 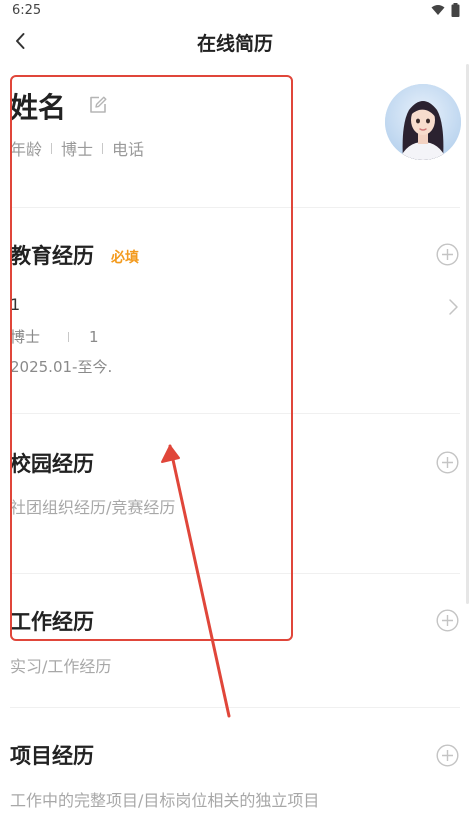 I want to click on wifi-icon, so click(x=438, y=10).